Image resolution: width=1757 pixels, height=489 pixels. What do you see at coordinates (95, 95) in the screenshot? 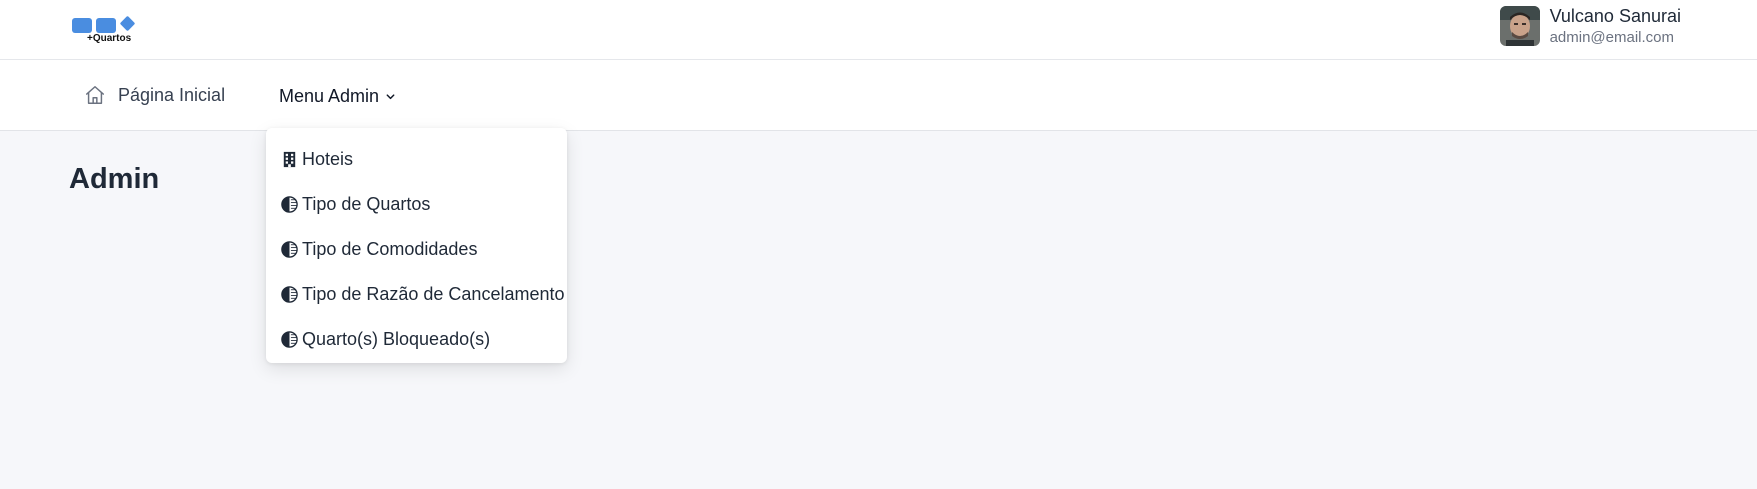
I see `home-icon` at bounding box center [95, 95].